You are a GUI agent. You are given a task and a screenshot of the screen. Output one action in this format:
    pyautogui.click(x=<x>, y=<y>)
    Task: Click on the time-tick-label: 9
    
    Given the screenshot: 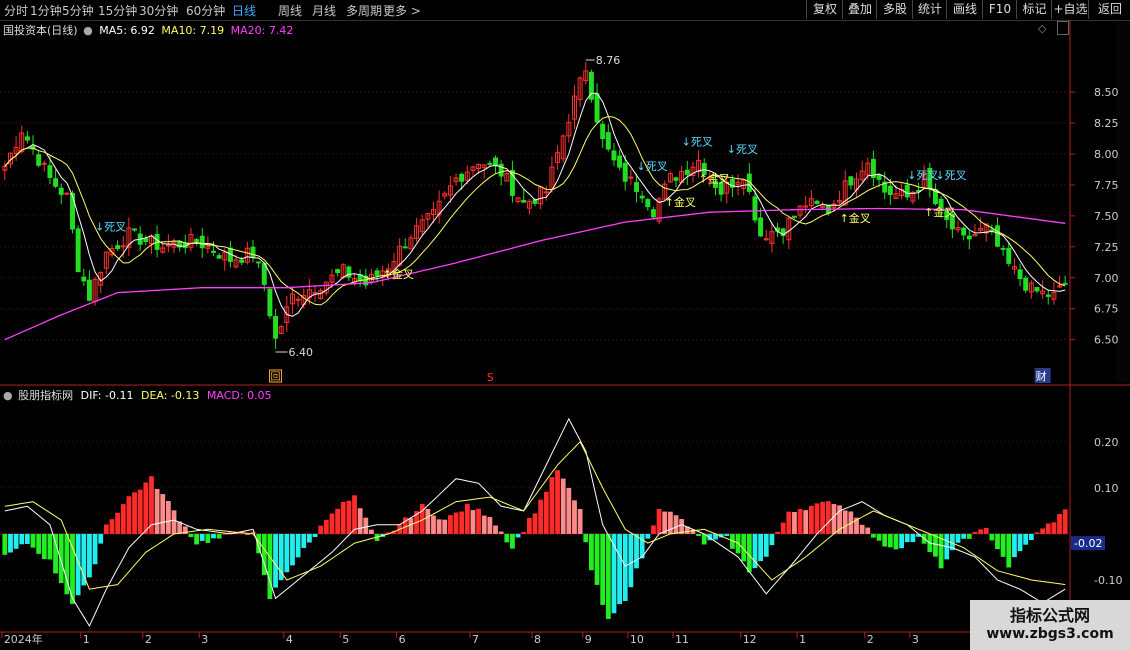 What is the action you would take?
    pyautogui.click(x=588, y=639)
    